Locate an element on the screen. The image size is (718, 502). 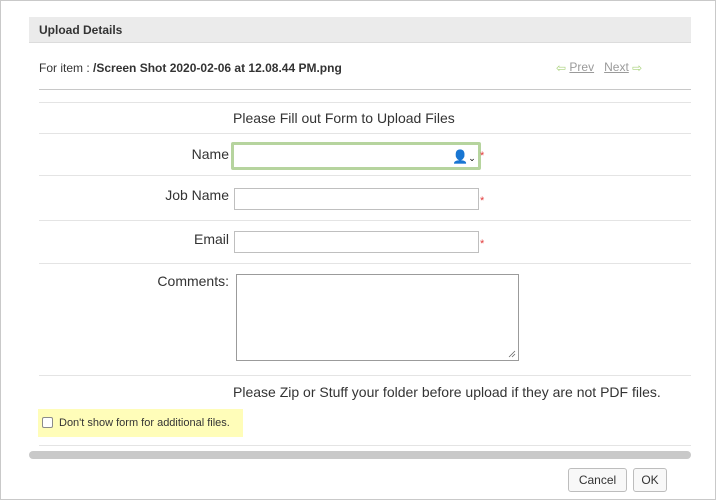
user-icon: 👤⌄ is located at coordinates (464, 157).